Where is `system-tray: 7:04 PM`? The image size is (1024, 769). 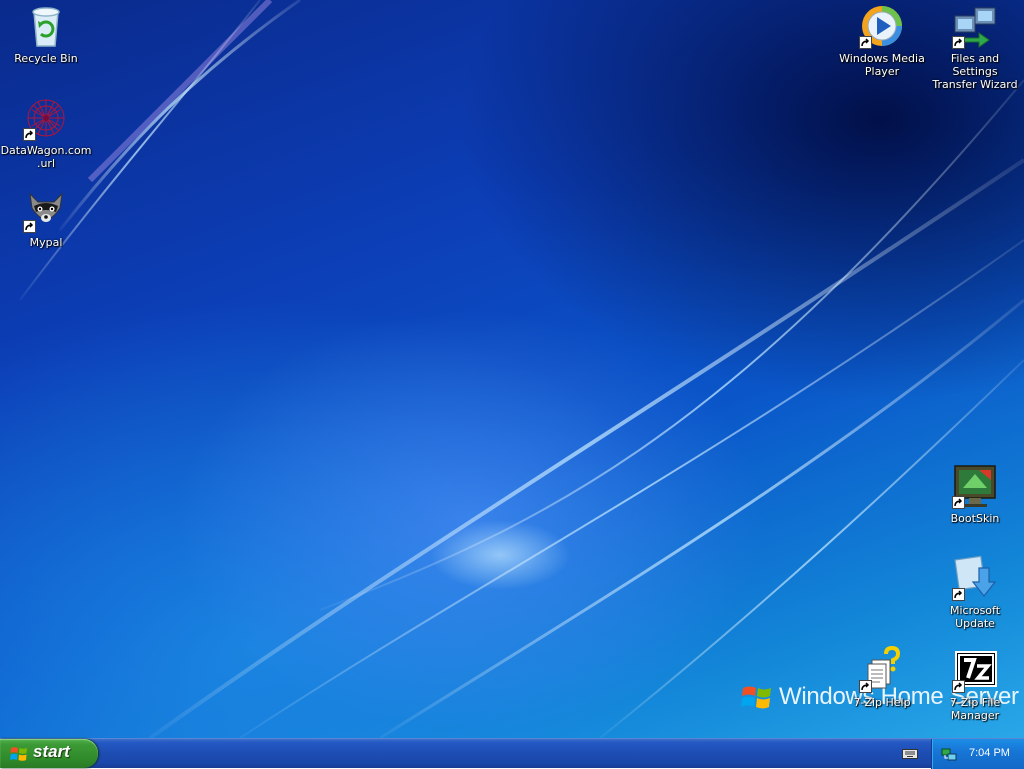 system-tray: 7:04 PM is located at coordinates (977, 754).